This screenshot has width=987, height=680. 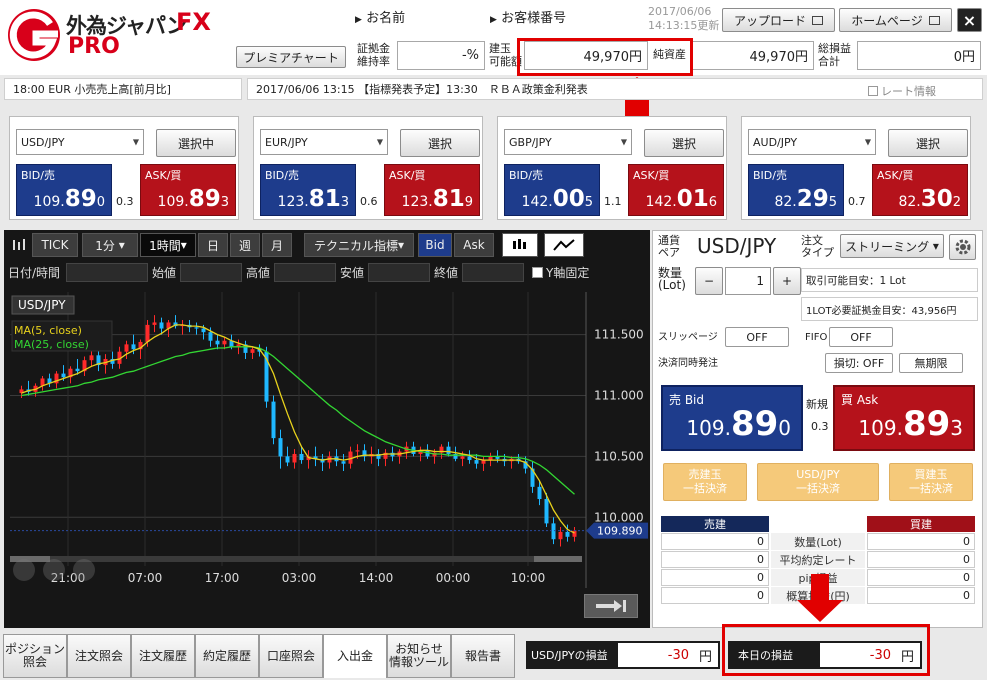 What do you see at coordinates (125, 201) in the screenshot?
I see `spread-value: 0.3` at bounding box center [125, 201].